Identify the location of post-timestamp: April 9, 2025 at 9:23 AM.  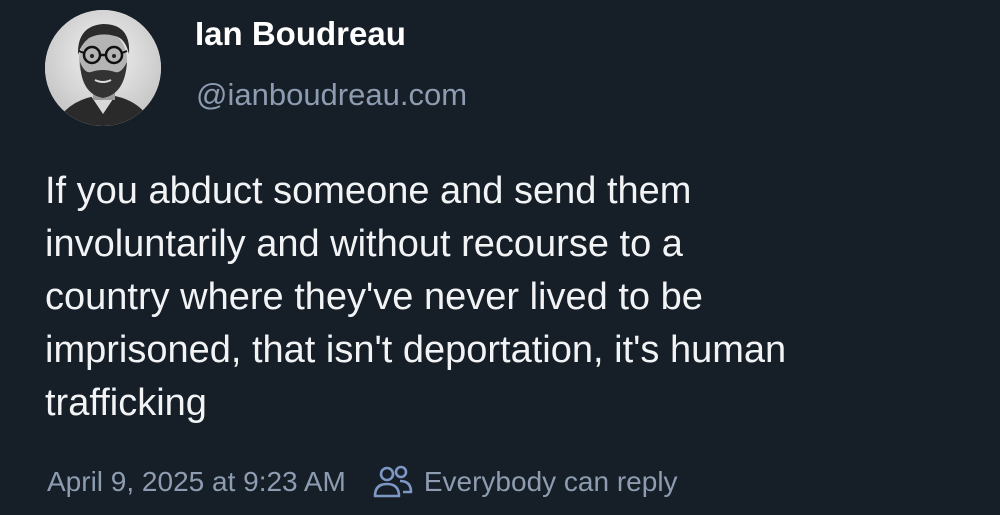
(196, 482).